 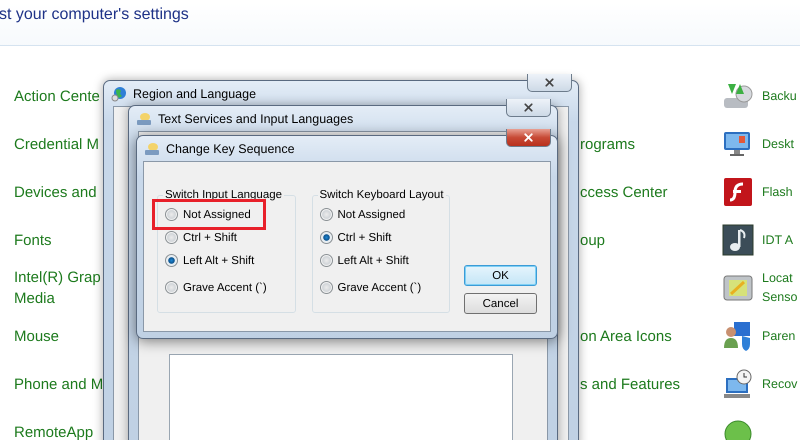 What do you see at coordinates (777, 192) in the screenshot?
I see `control-panel-link: Flash` at bounding box center [777, 192].